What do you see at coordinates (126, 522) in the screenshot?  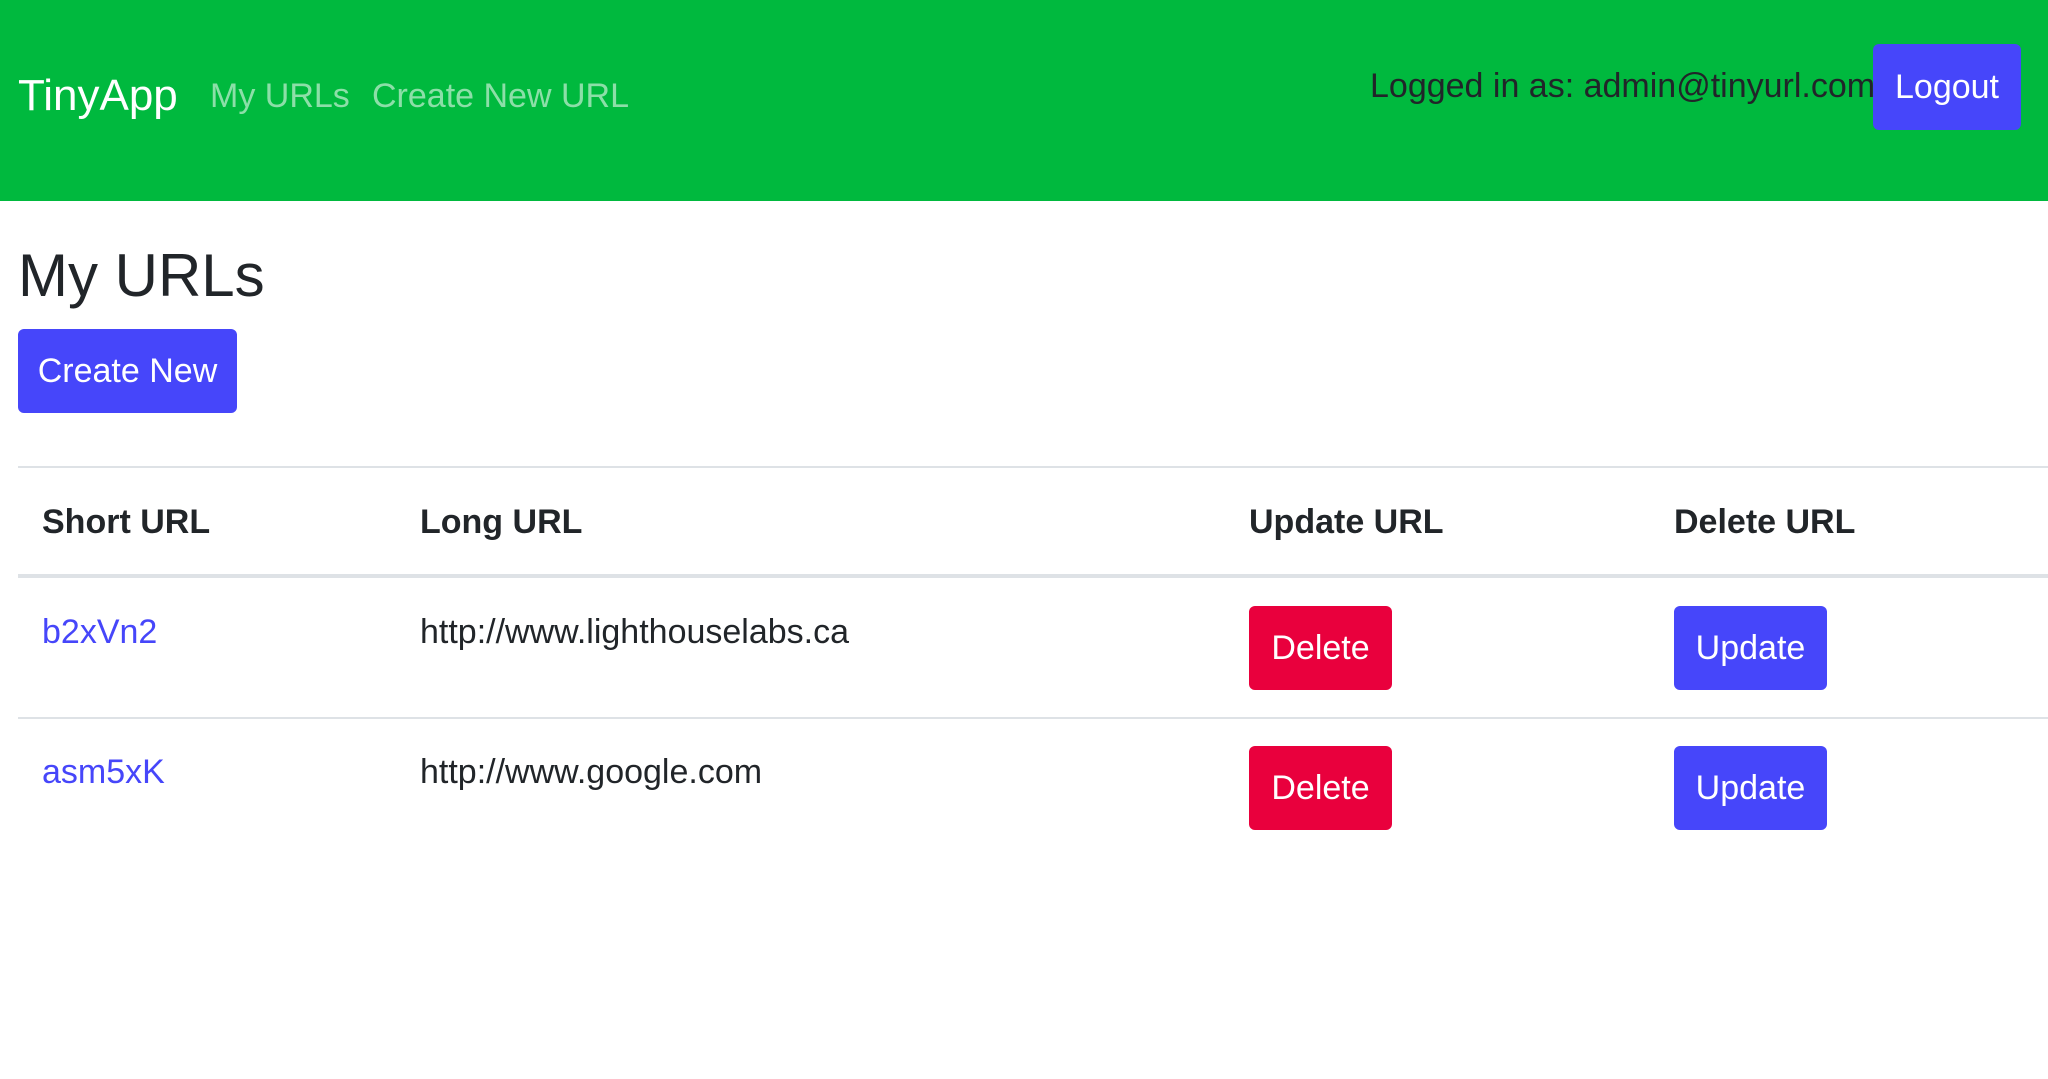 I see `header-short-url: Short URL` at bounding box center [126, 522].